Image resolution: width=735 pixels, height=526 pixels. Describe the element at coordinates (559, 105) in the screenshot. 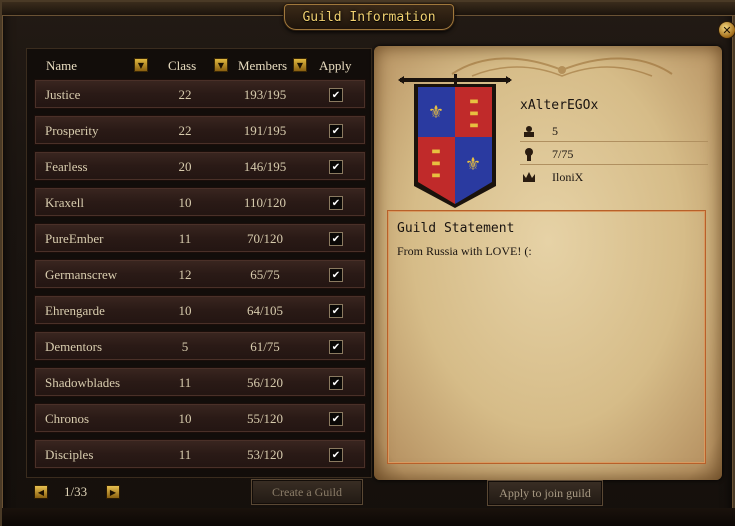

I see `guild-name: xAlterEGOx` at that location.